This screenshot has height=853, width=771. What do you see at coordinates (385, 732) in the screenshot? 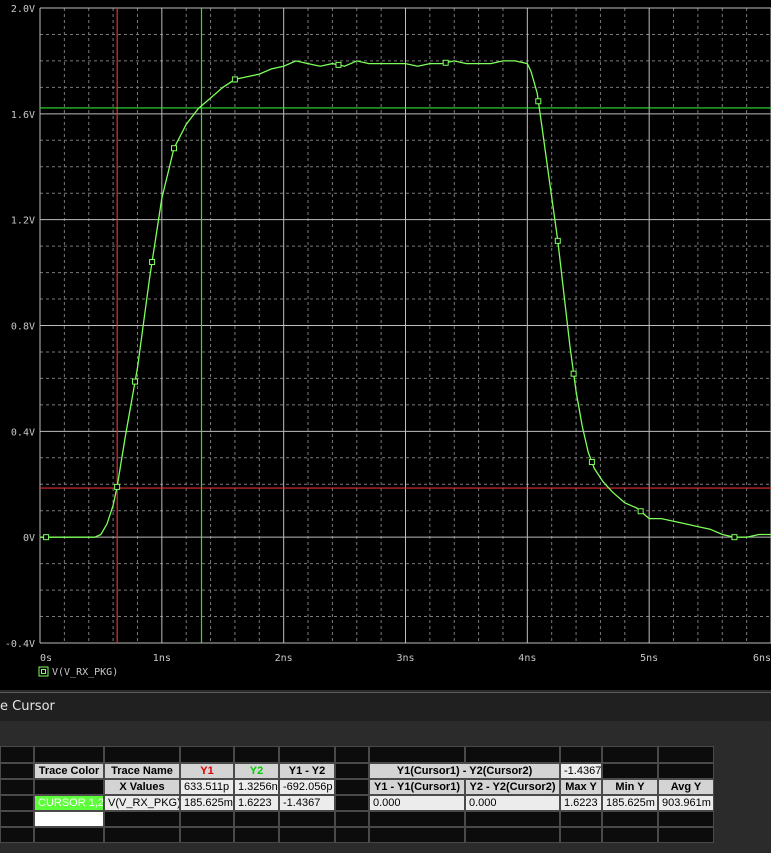
I see `panel-spacer` at bounding box center [385, 732].